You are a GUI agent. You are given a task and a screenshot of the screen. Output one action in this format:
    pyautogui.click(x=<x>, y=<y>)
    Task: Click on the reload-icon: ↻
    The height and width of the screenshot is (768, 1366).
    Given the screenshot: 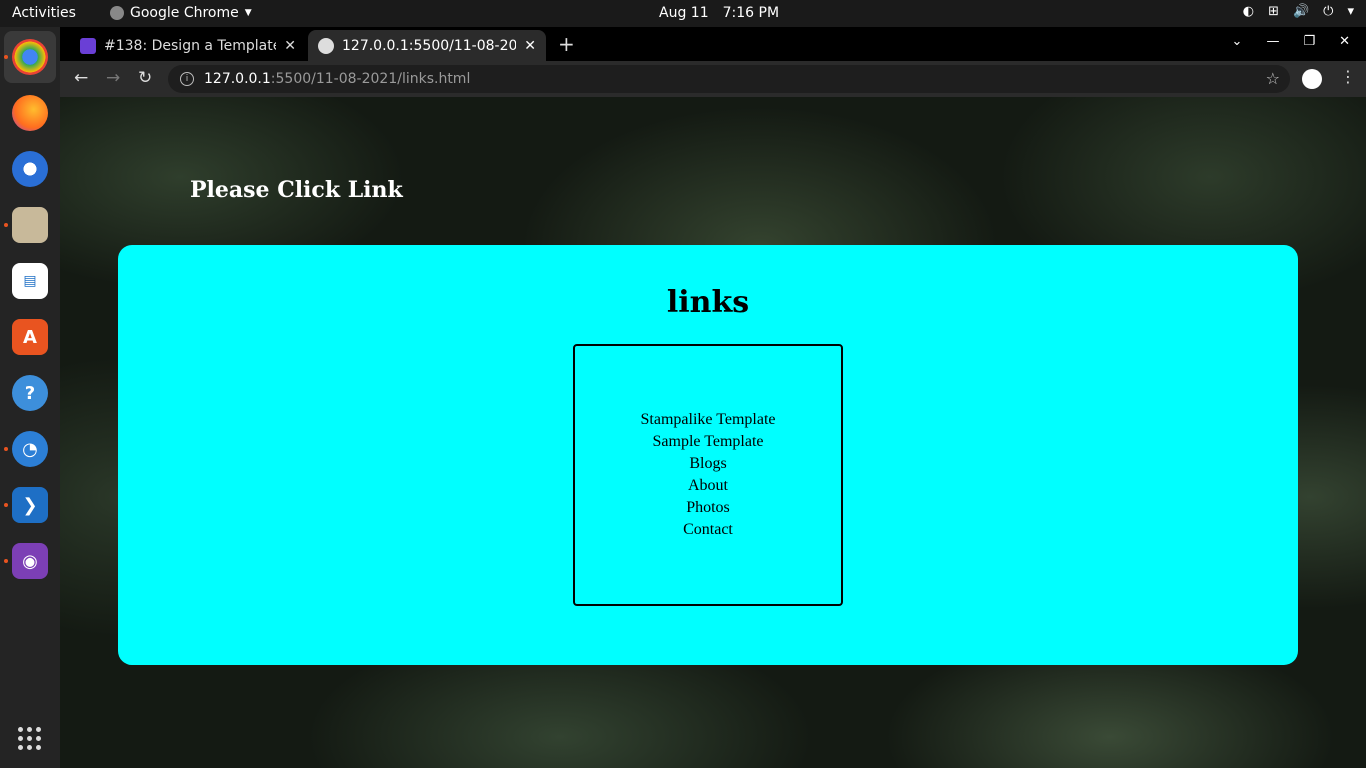 What is the action you would take?
    pyautogui.click(x=145, y=78)
    